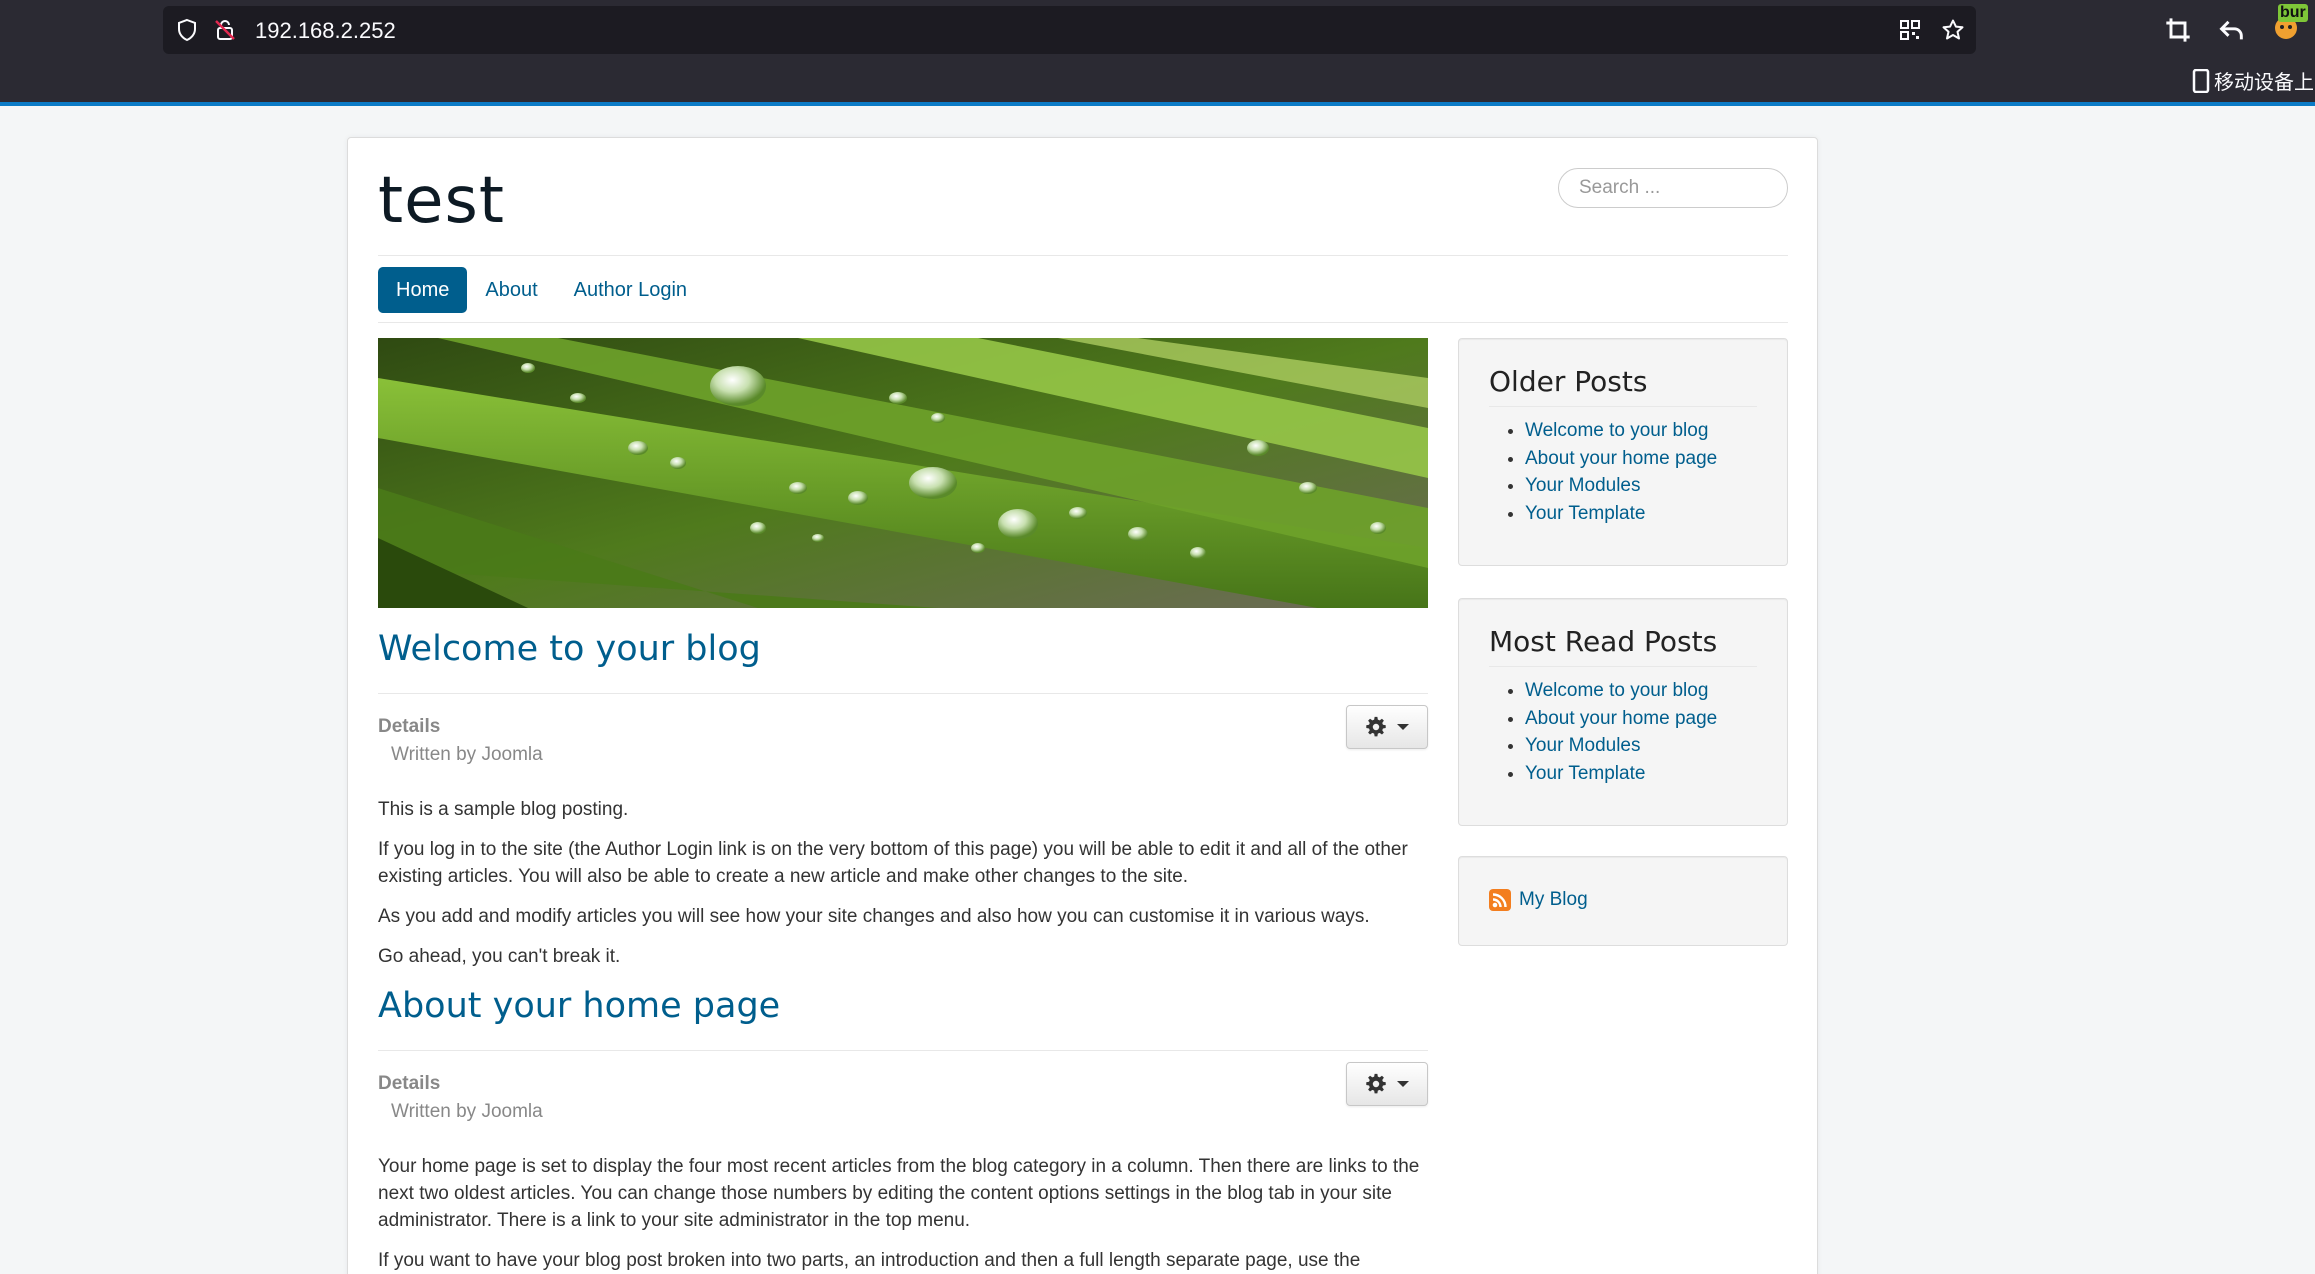  I want to click on feed-module: My Blog, so click(1623, 901).